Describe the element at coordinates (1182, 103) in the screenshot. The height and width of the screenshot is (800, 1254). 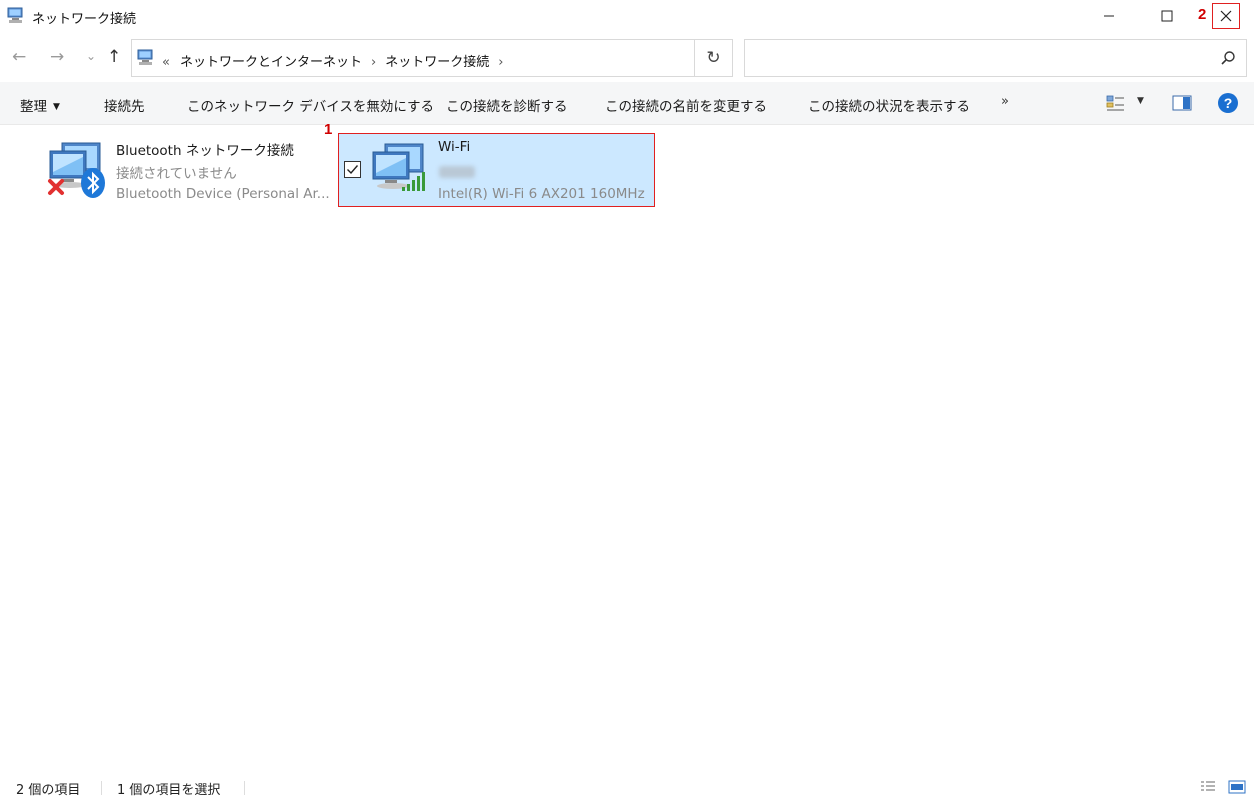
I see `preview-pane-icon` at that location.